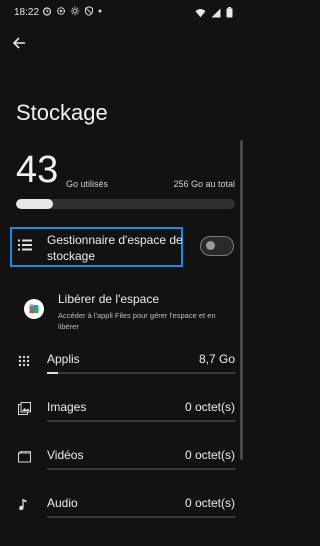 The width and height of the screenshot is (320, 546). I want to click on signal-icon, so click(216, 12).